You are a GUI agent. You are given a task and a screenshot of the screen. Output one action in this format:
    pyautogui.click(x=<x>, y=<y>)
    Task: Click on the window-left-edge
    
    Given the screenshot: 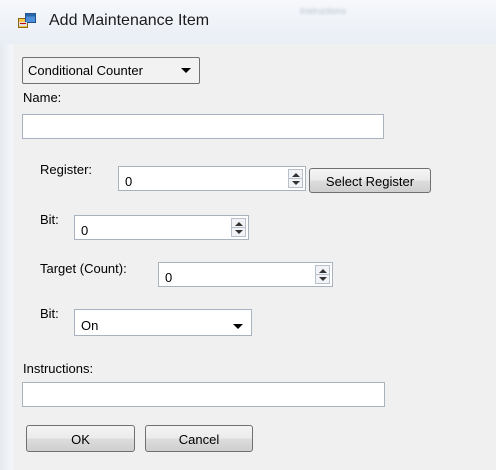 What is the action you would take?
    pyautogui.click(x=6, y=257)
    